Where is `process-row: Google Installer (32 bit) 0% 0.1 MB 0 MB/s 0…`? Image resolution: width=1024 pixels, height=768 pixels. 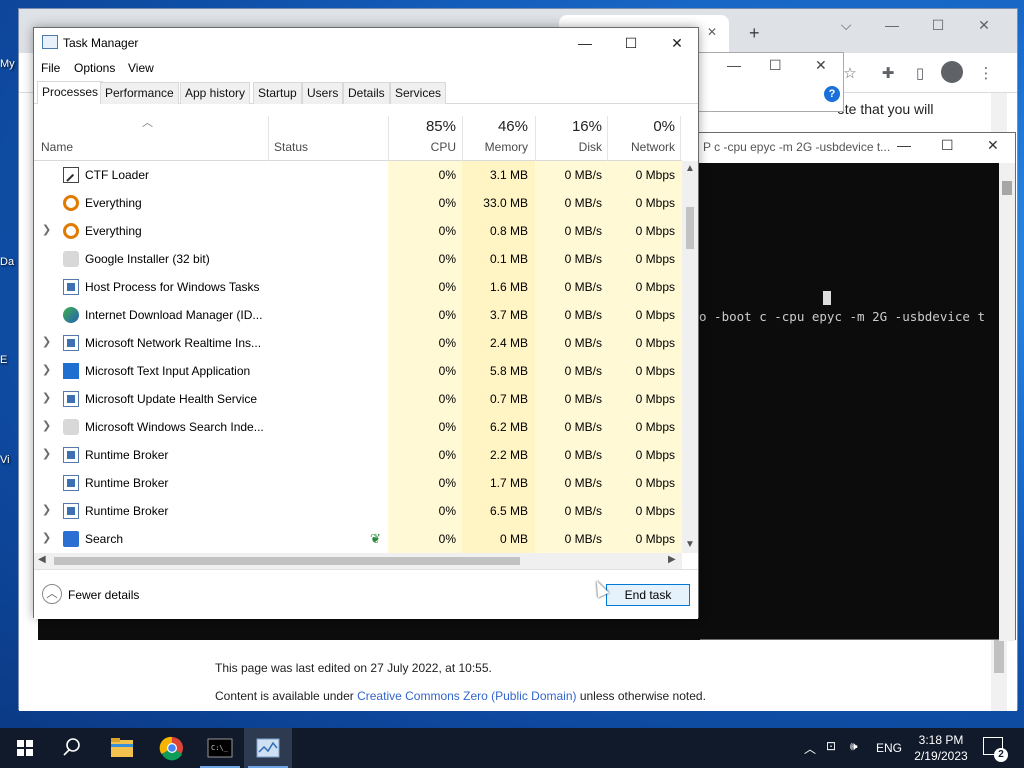 process-row: Google Installer (32 bit) 0% 0.1 MB 0 MB/s 0… is located at coordinates (358, 259).